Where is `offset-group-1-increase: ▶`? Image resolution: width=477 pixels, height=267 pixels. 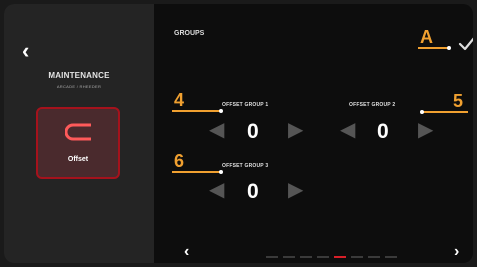
offset-group-1-increase: ▶ is located at coordinates (295, 130).